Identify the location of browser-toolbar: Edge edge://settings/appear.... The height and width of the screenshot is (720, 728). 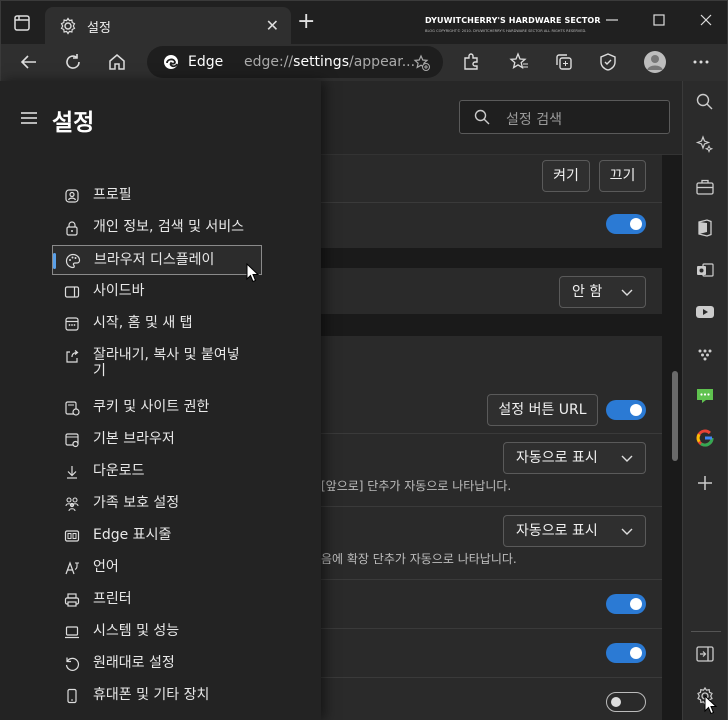
(364, 62).